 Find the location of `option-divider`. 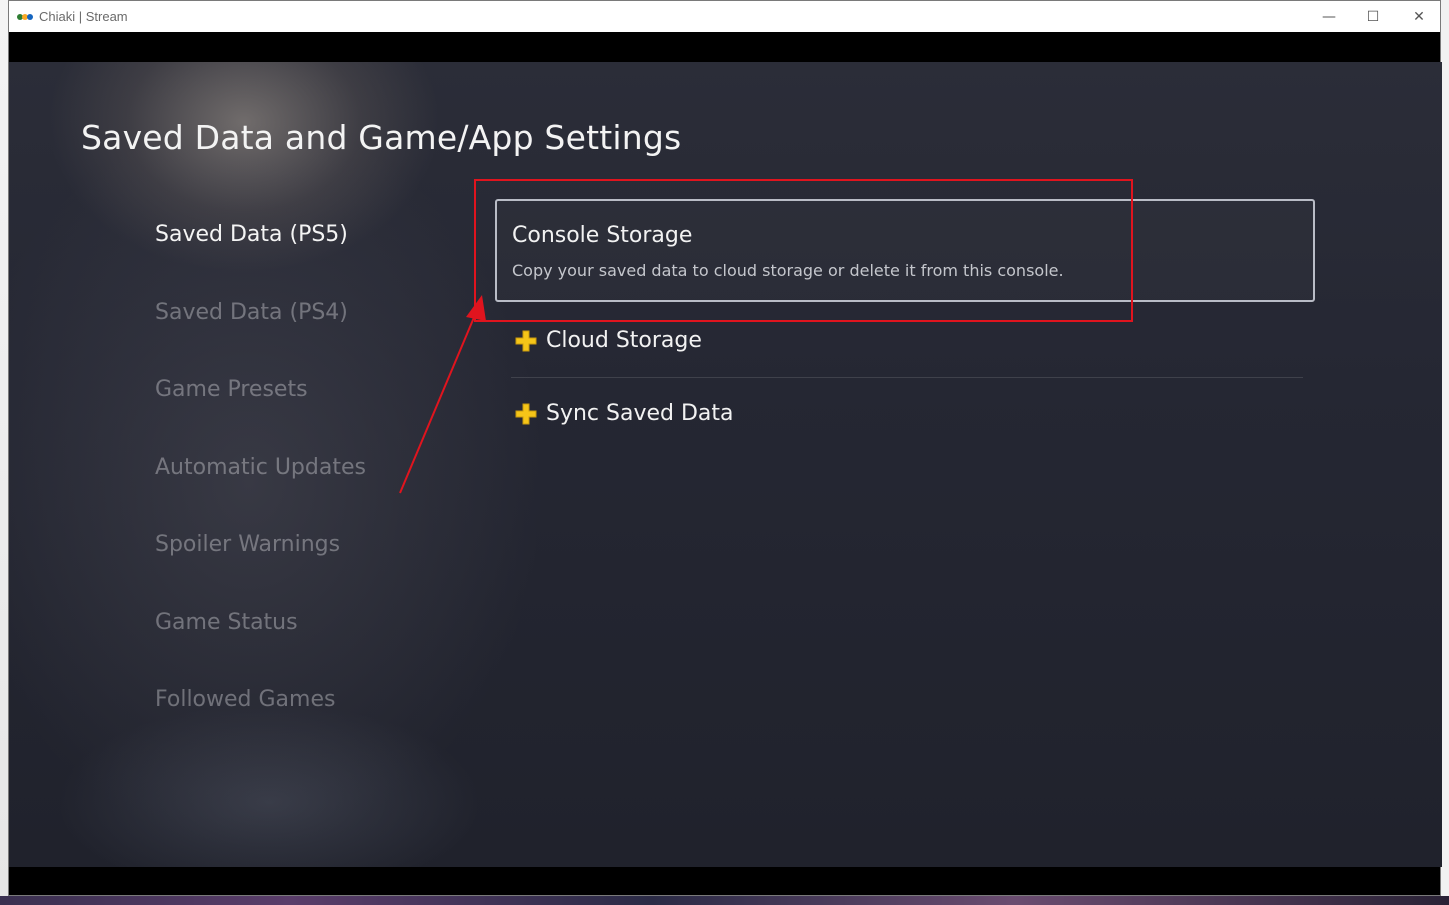

option-divider is located at coordinates (907, 377).